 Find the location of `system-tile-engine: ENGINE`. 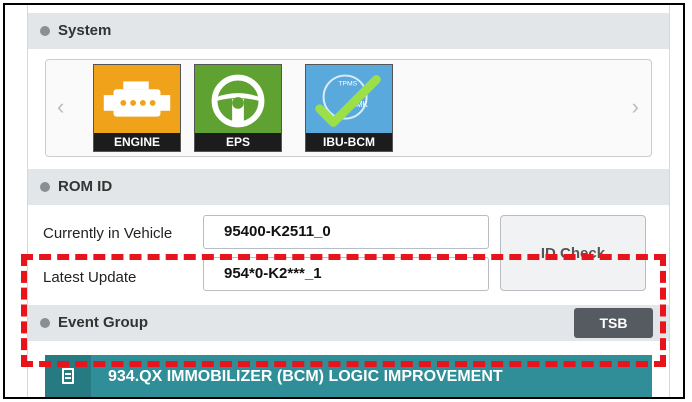

system-tile-engine: ENGINE is located at coordinates (137, 108).